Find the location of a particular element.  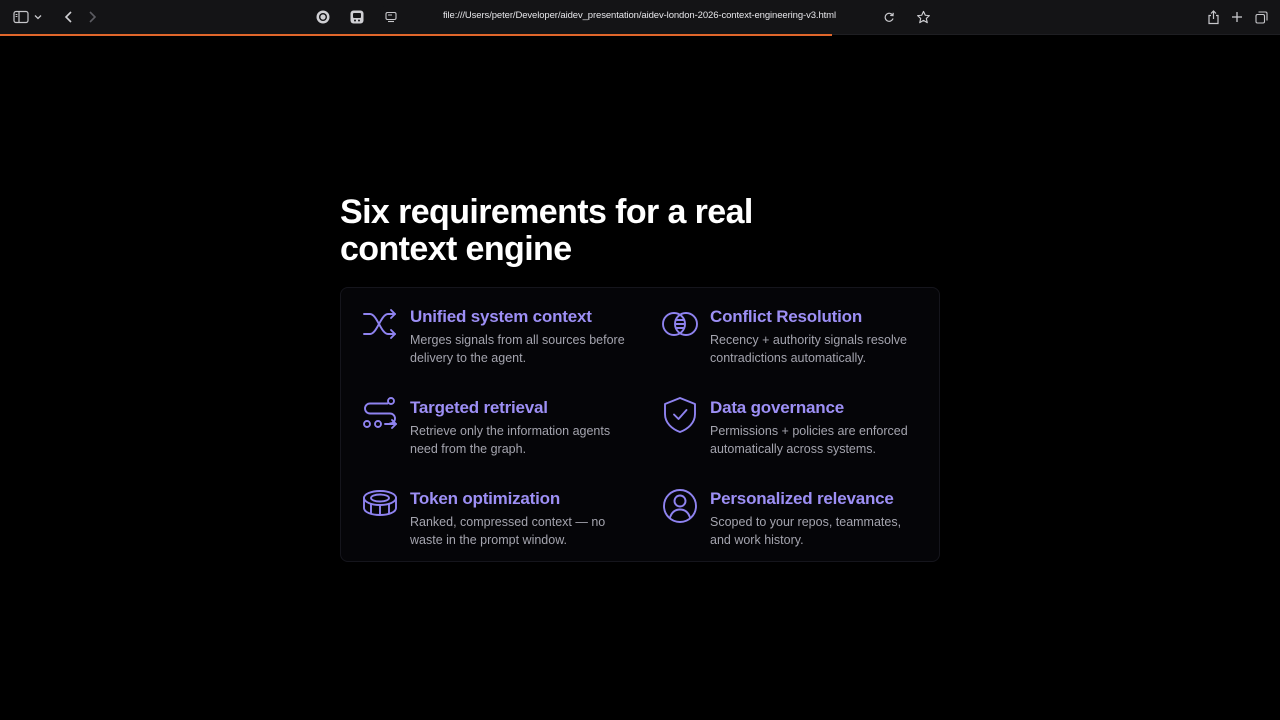

feature-heading: Conflict Resolution is located at coordinates (786, 316).